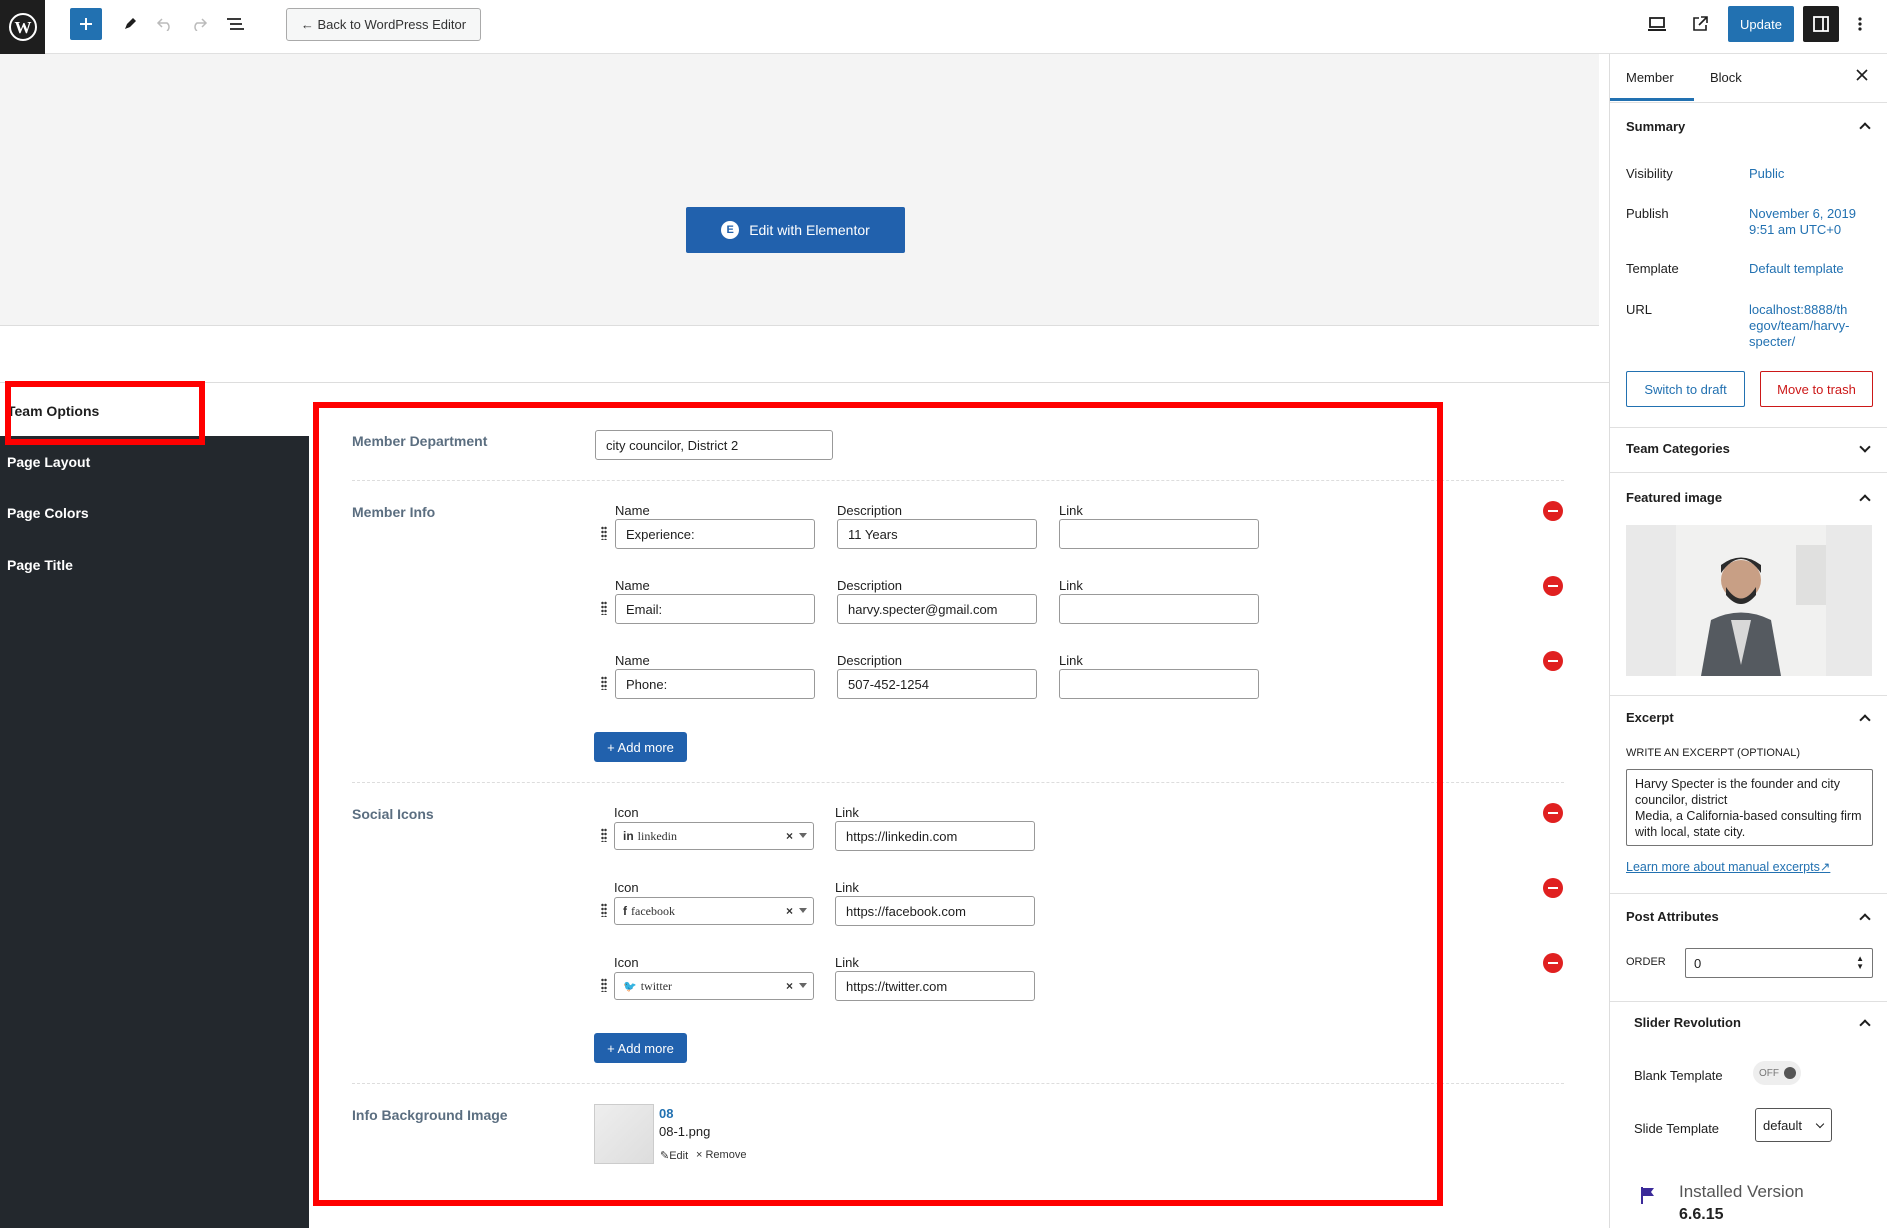  I want to click on move-to-trash-button: Move to trash, so click(1816, 389).